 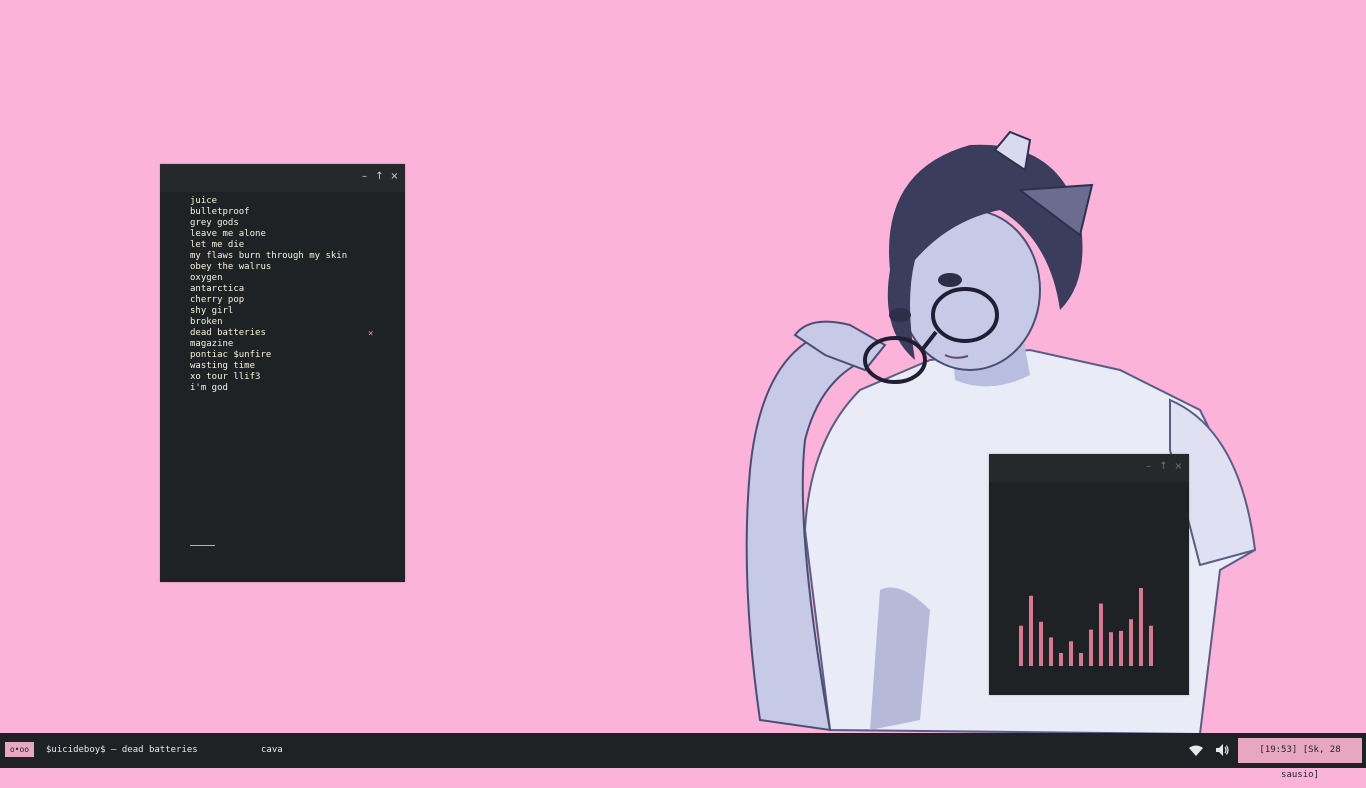 What do you see at coordinates (285, 377) in the screenshot?
I see `playlist-item: xo tour llif3` at bounding box center [285, 377].